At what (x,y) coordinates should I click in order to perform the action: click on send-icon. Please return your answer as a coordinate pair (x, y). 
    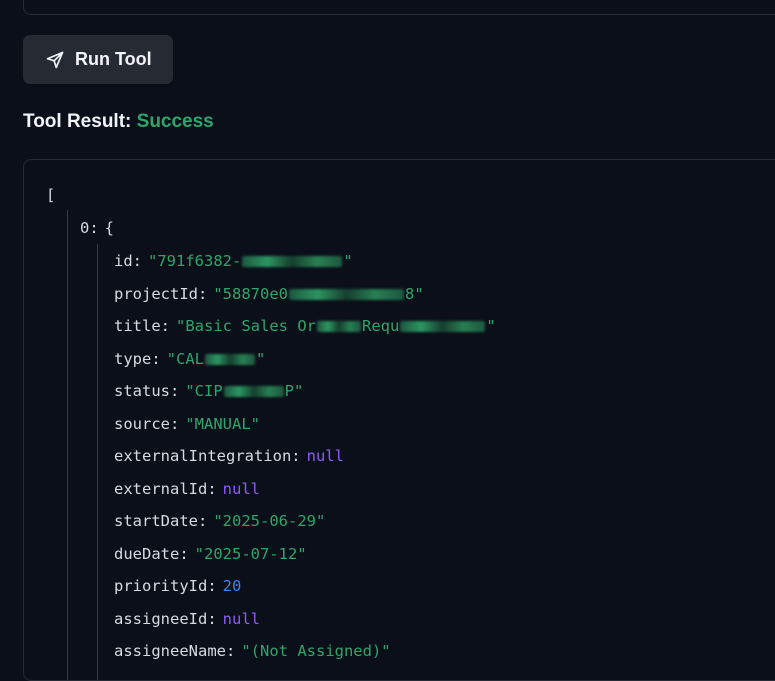
    Looking at the image, I should click on (55, 59).